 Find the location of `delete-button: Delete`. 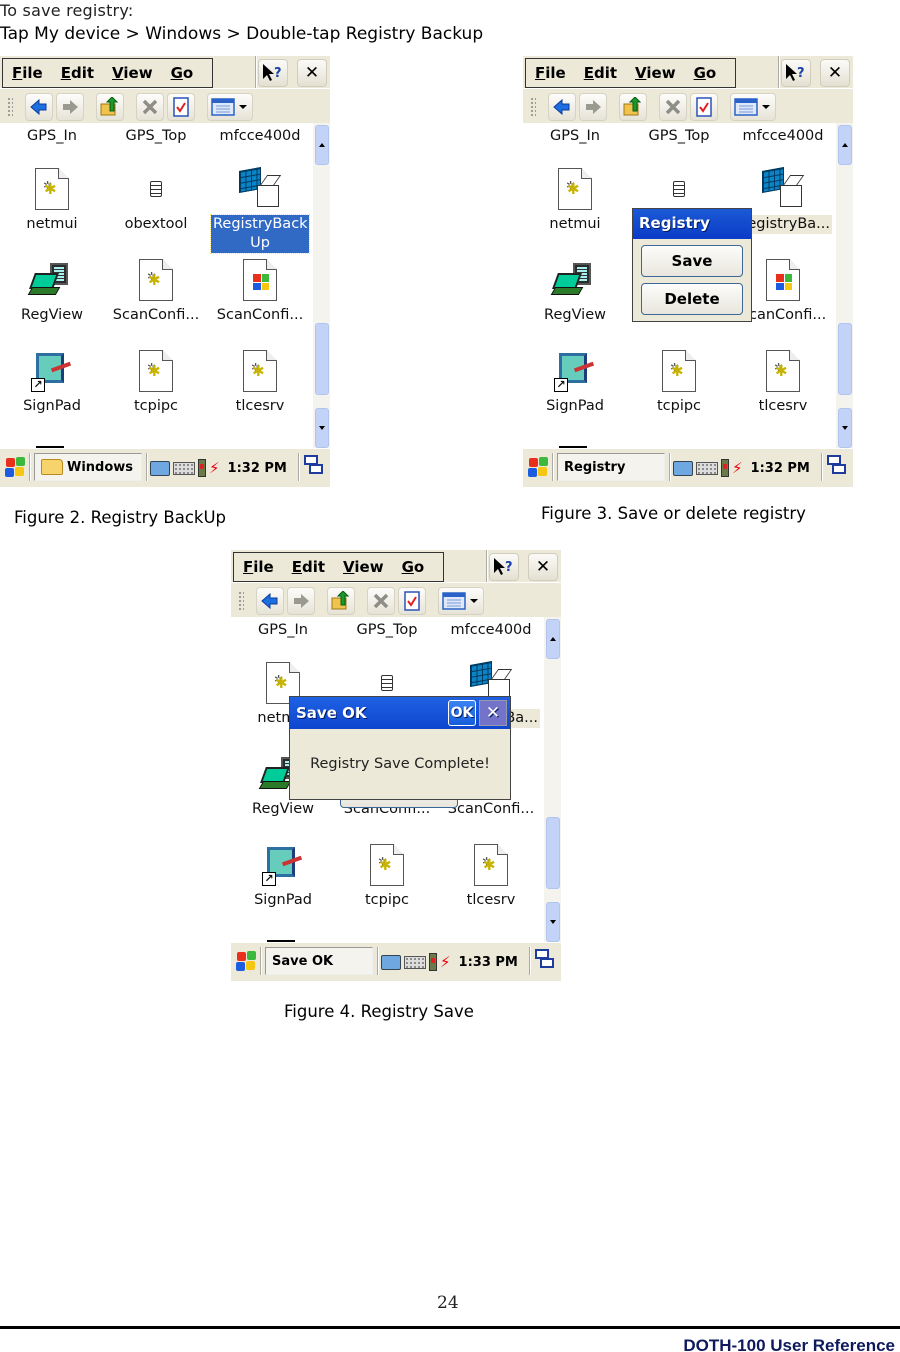

delete-button: Delete is located at coordinates (692, 299).